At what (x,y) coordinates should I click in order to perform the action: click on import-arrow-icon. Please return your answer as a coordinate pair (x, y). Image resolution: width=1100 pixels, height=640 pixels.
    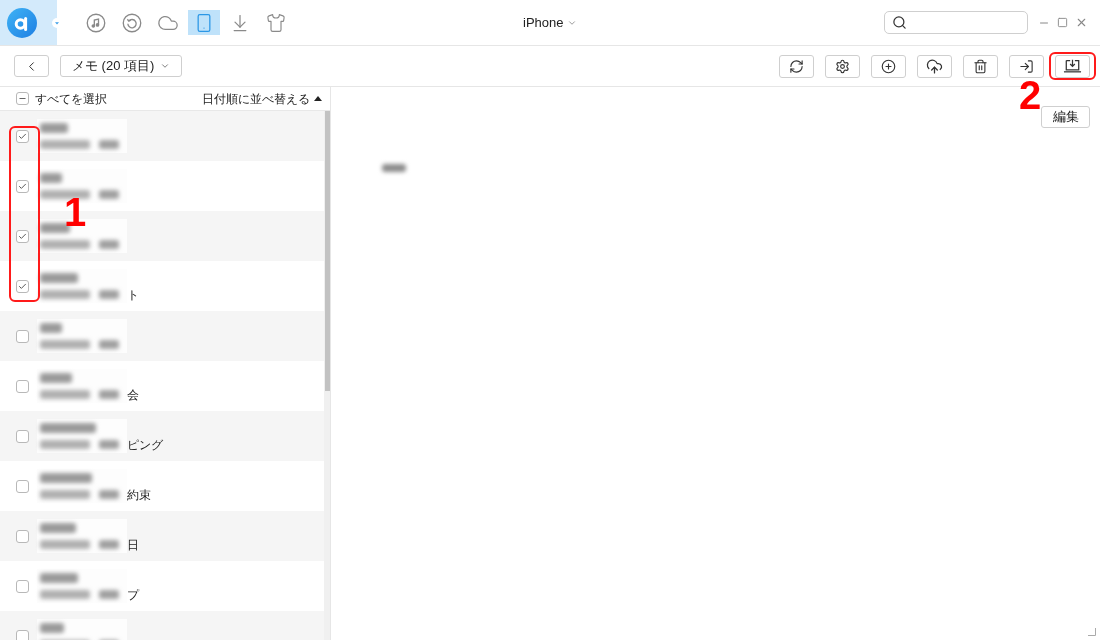
    Looking at the image, I should click on (1026, 66).